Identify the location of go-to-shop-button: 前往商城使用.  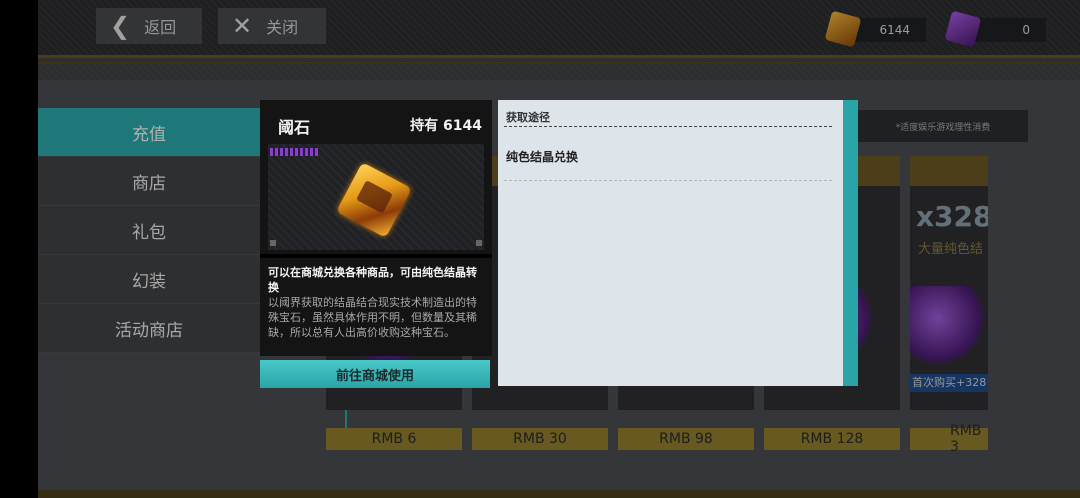
(375, 374).